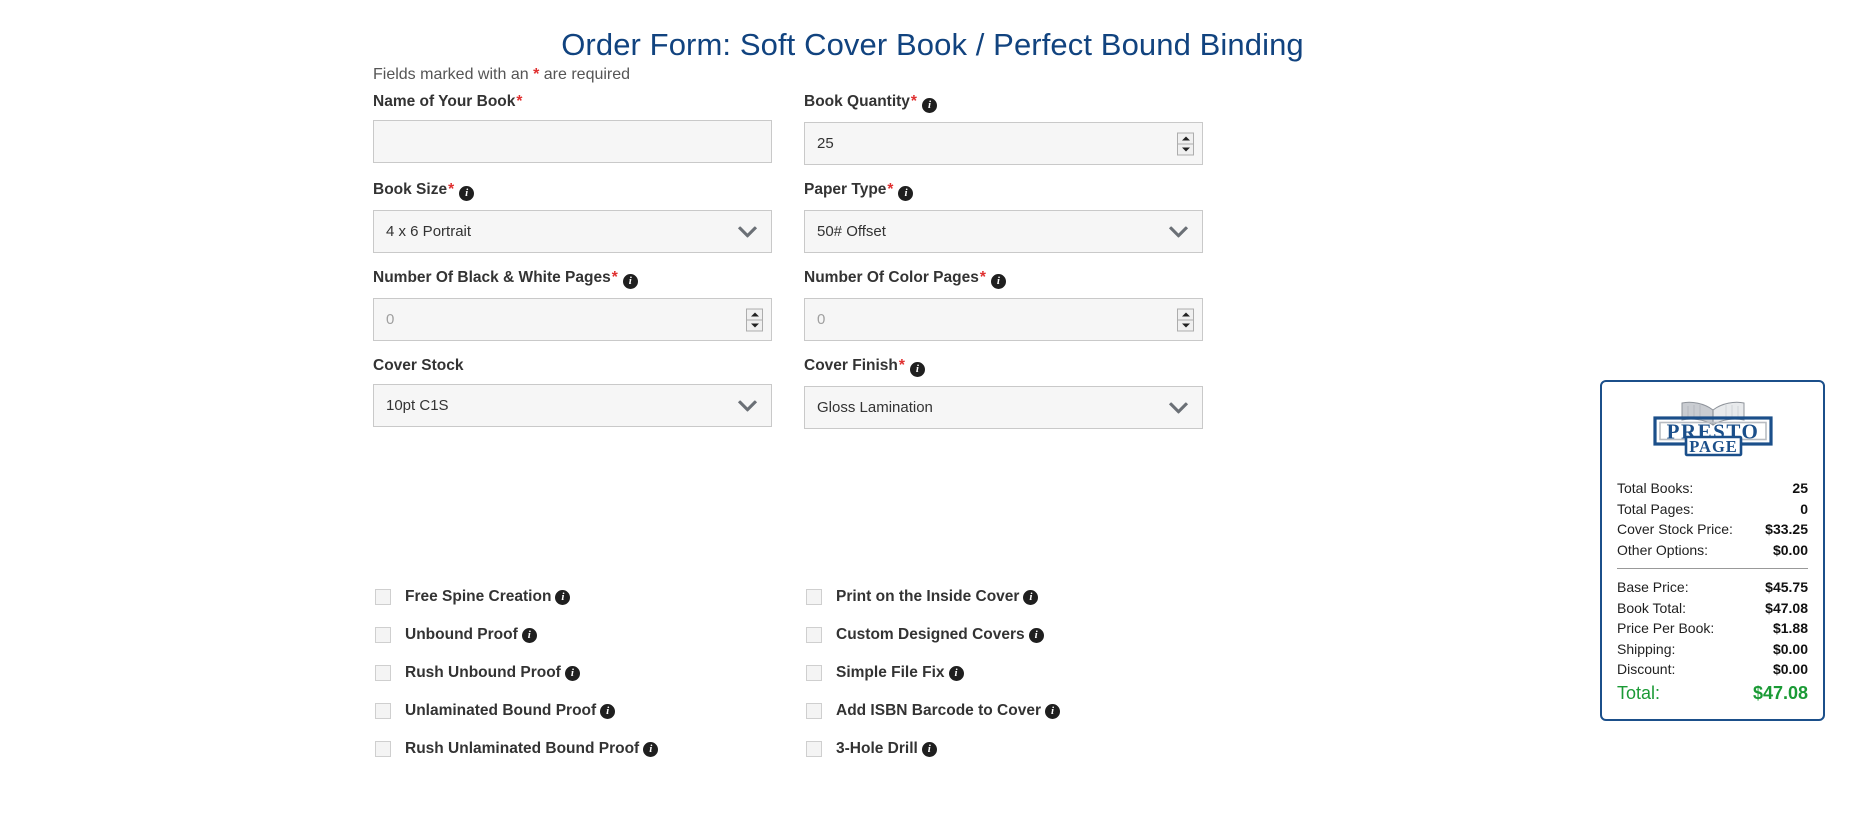 This screenshot has width=1865, height=820. I want to click on checkbox-add-isbn-barcode-to-cover, so click(814, 711).